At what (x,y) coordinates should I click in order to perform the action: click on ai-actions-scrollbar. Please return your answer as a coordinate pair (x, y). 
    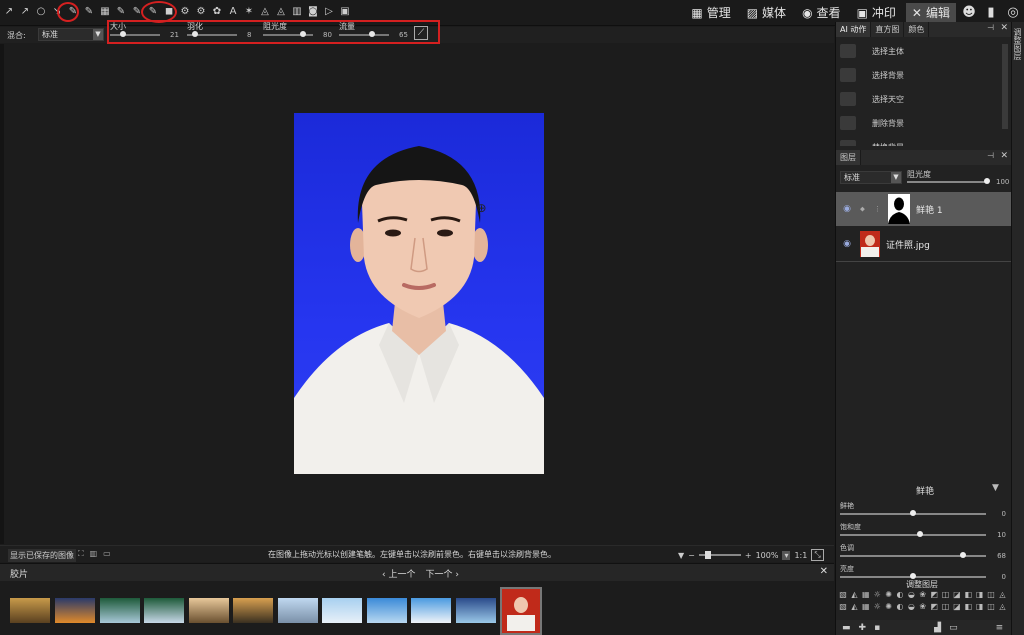
    Looking at the image, I should click on (1005, 86).